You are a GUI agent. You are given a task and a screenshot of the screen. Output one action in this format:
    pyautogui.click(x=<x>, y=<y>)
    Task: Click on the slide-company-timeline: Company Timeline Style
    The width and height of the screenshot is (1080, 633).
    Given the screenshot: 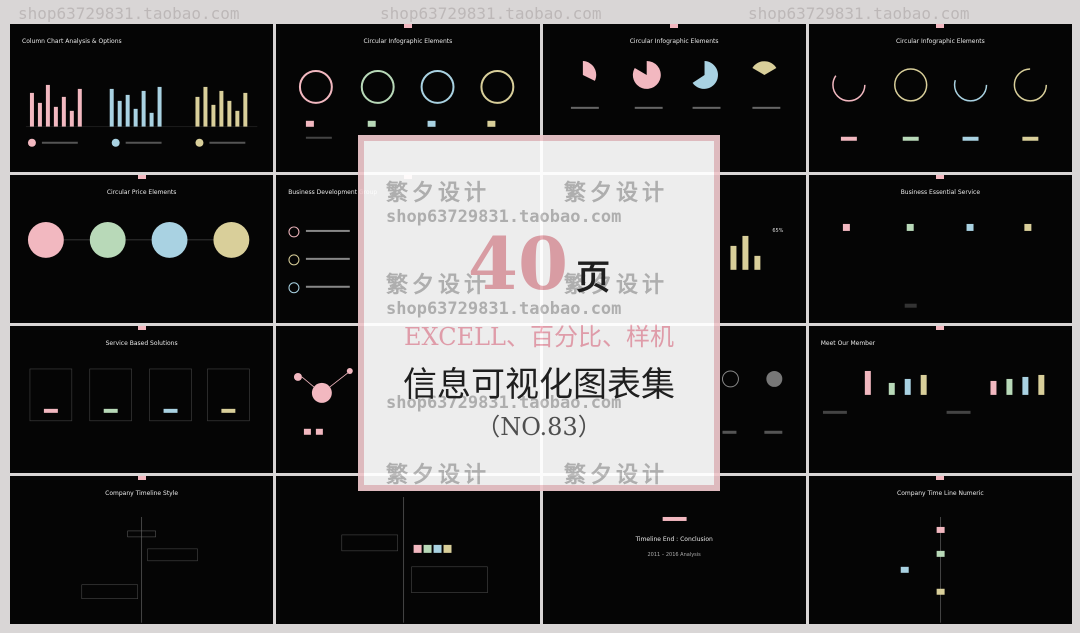 What is the action you would take?
    pyautogui.click(x=142, y=550)
    